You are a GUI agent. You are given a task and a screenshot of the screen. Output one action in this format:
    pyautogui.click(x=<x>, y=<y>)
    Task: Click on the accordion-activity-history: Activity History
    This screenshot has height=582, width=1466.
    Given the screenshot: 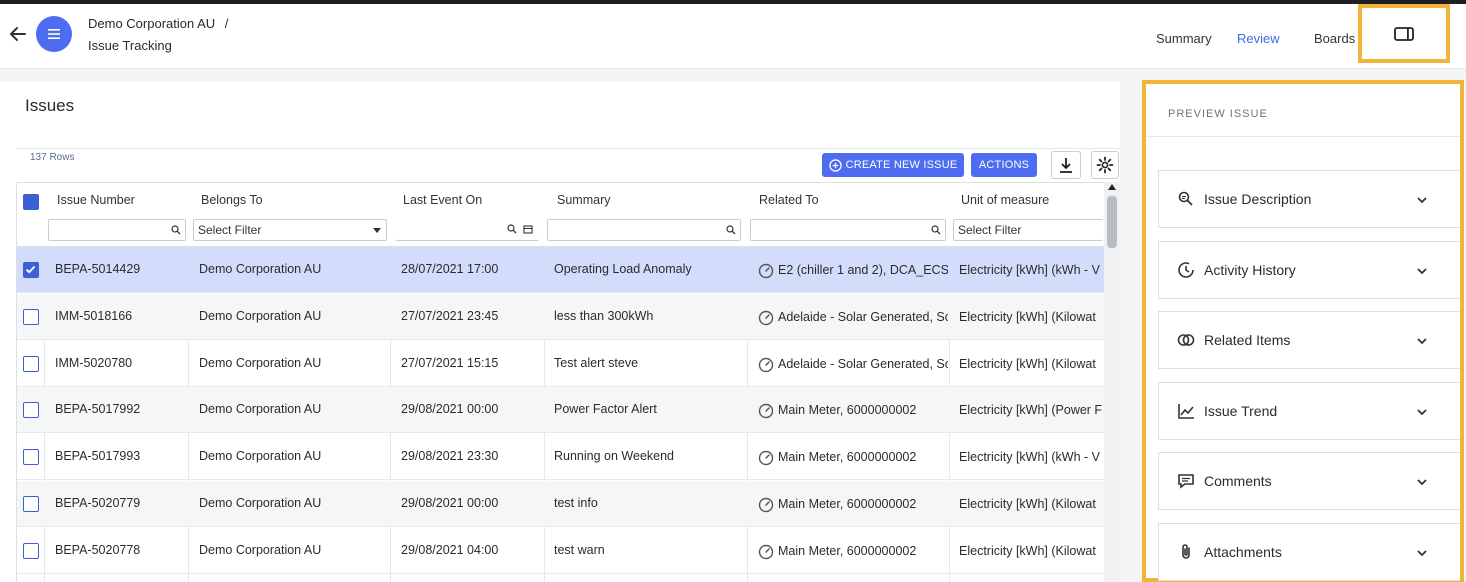 What is the action you would take?
    pyautogui.click(x=1309, y=270)
    